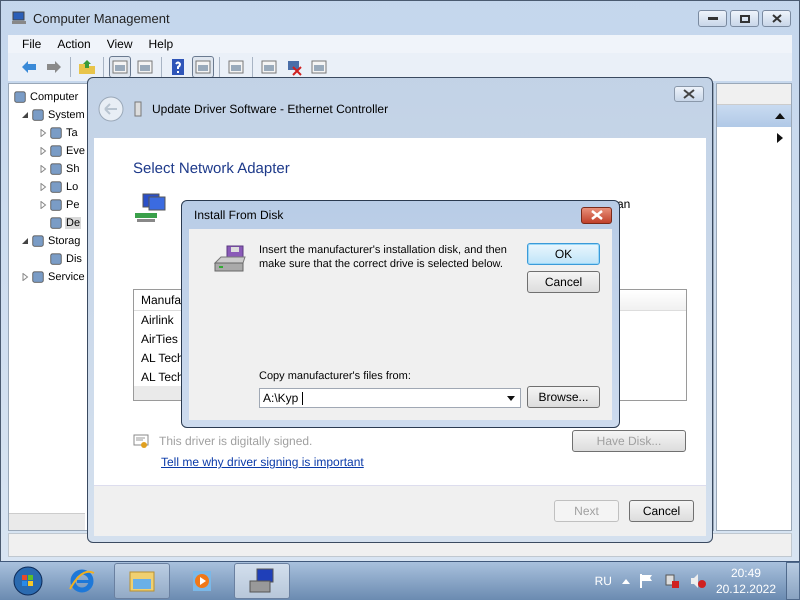  Describe the element at coordinates (54, 67) in the screenshot. I see `forward-arrow-icon` at that location.